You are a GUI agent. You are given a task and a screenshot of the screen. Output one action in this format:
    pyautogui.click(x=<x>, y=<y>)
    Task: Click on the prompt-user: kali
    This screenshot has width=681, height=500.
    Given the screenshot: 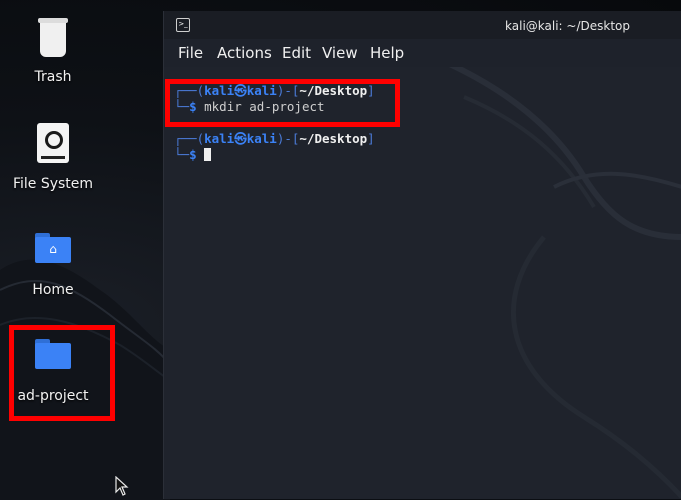 What is the action you would take?
    pyautogui.click(x=219, y=138)
    